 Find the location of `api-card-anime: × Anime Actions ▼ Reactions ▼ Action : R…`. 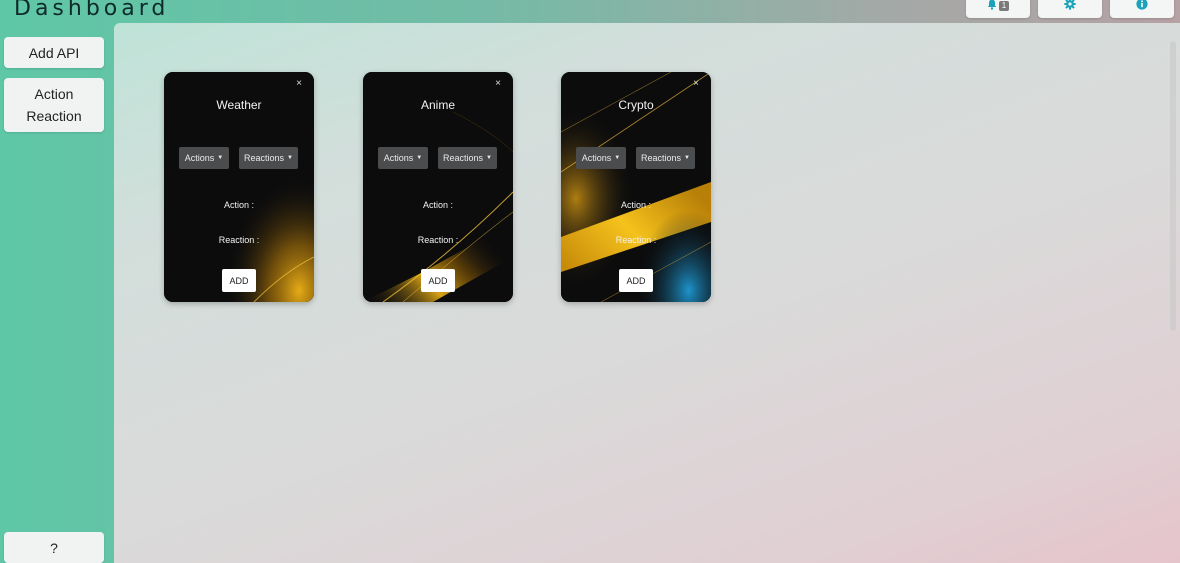

api-card-anime: × Anime Actions ▼ Reactions ▼ Action : R… is located at coordinates (438, 187).